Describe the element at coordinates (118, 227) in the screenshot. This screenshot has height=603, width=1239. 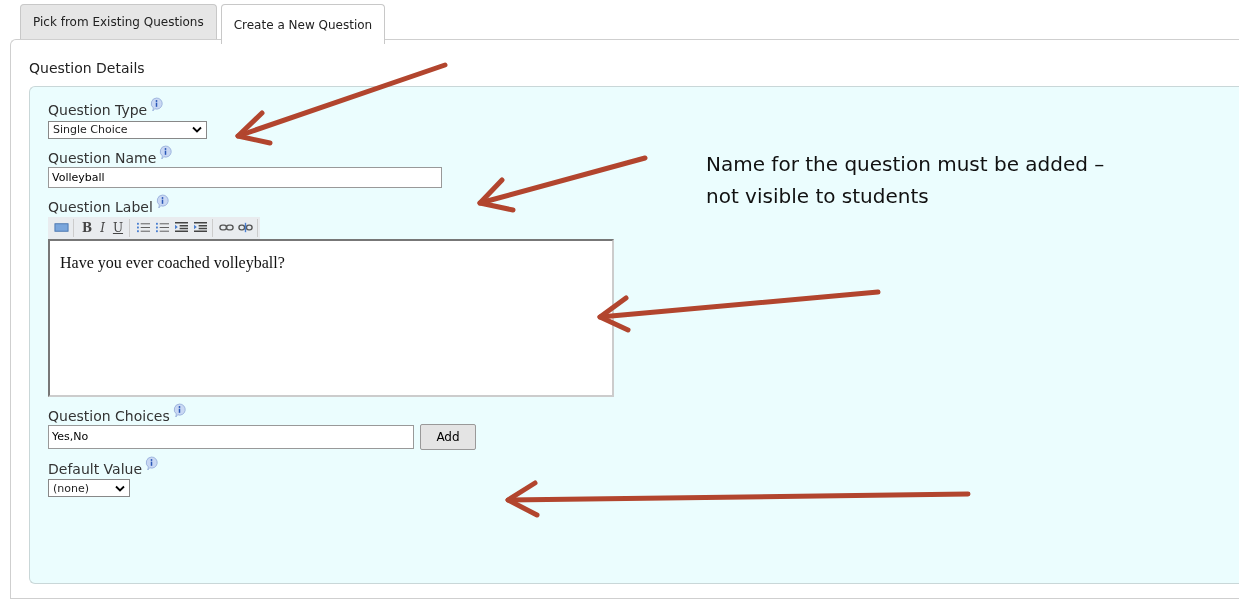
I see `underline-button: U` at that location.